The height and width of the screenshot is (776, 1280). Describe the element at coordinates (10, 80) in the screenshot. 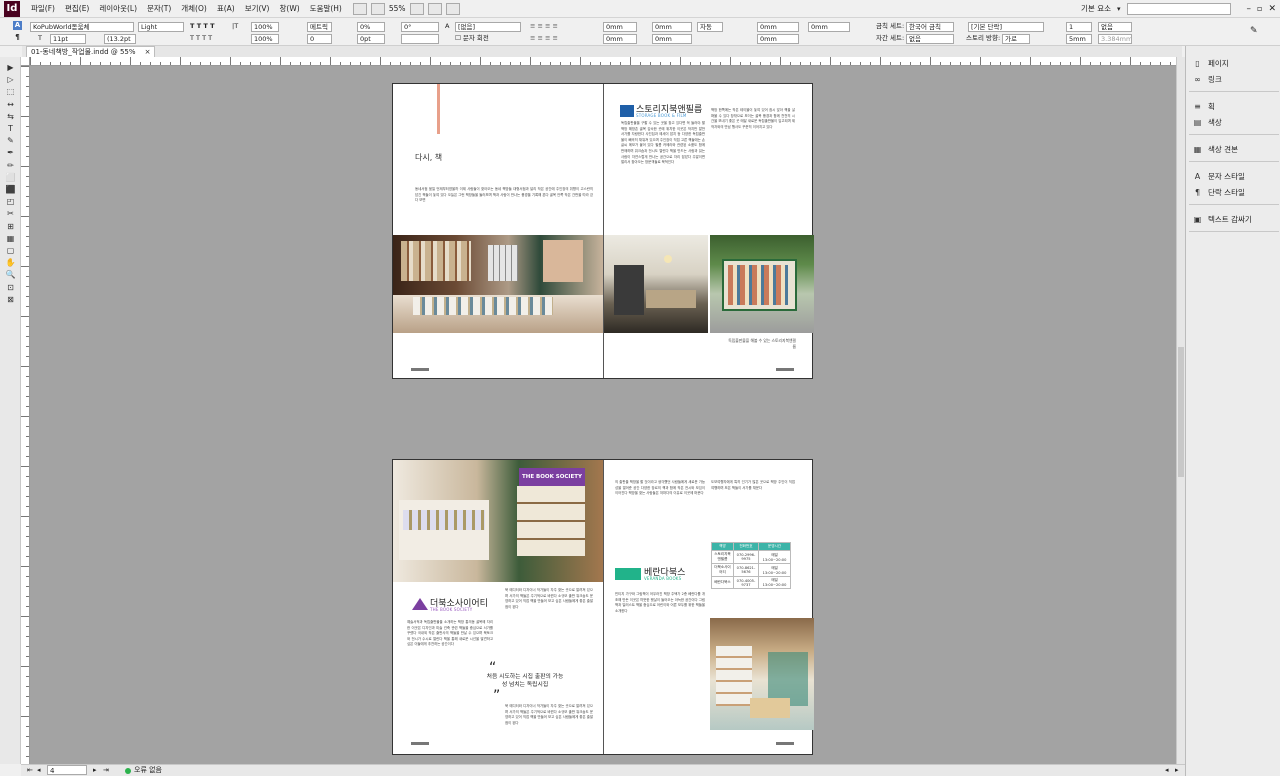

I see `tool-icon: ▷` at that location.